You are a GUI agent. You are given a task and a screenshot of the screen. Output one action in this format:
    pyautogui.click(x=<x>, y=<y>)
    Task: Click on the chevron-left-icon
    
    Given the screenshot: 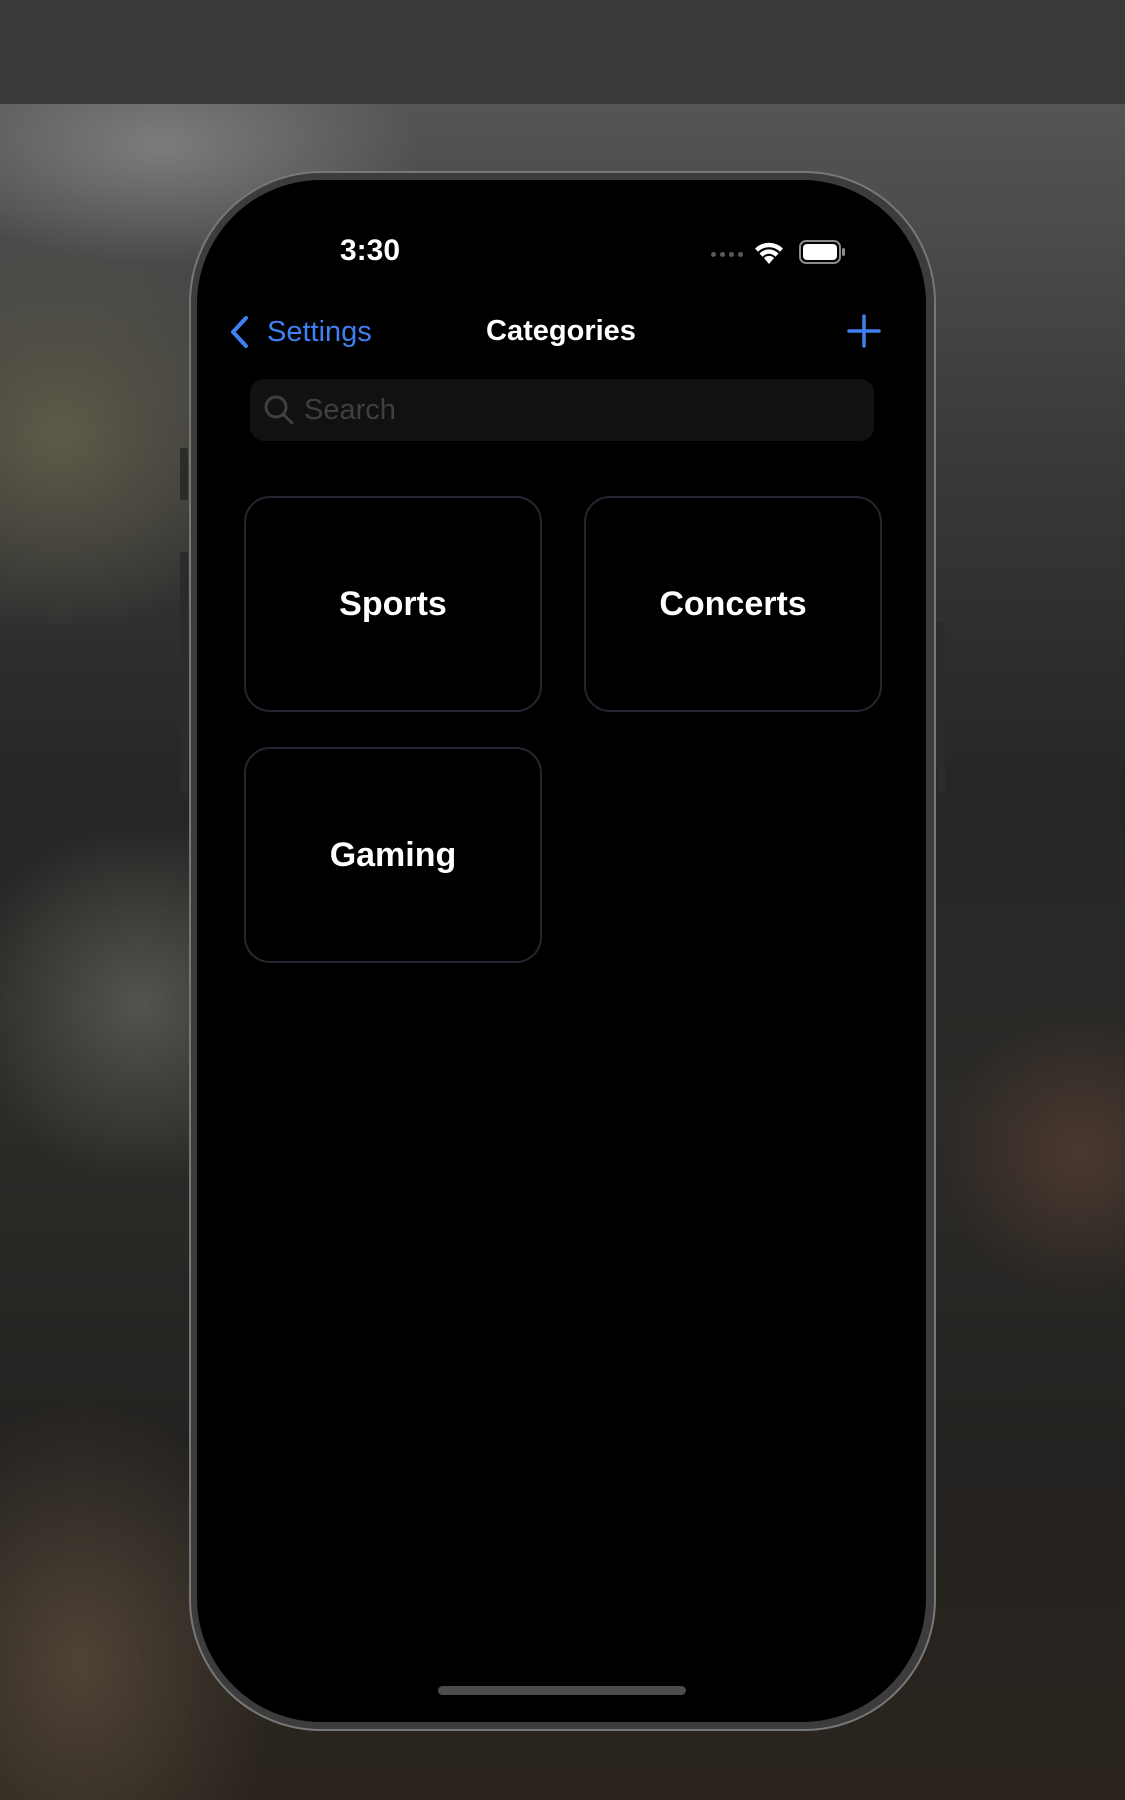 What is the action you would take?
    pyautogui.click(x=239, y=332)
    